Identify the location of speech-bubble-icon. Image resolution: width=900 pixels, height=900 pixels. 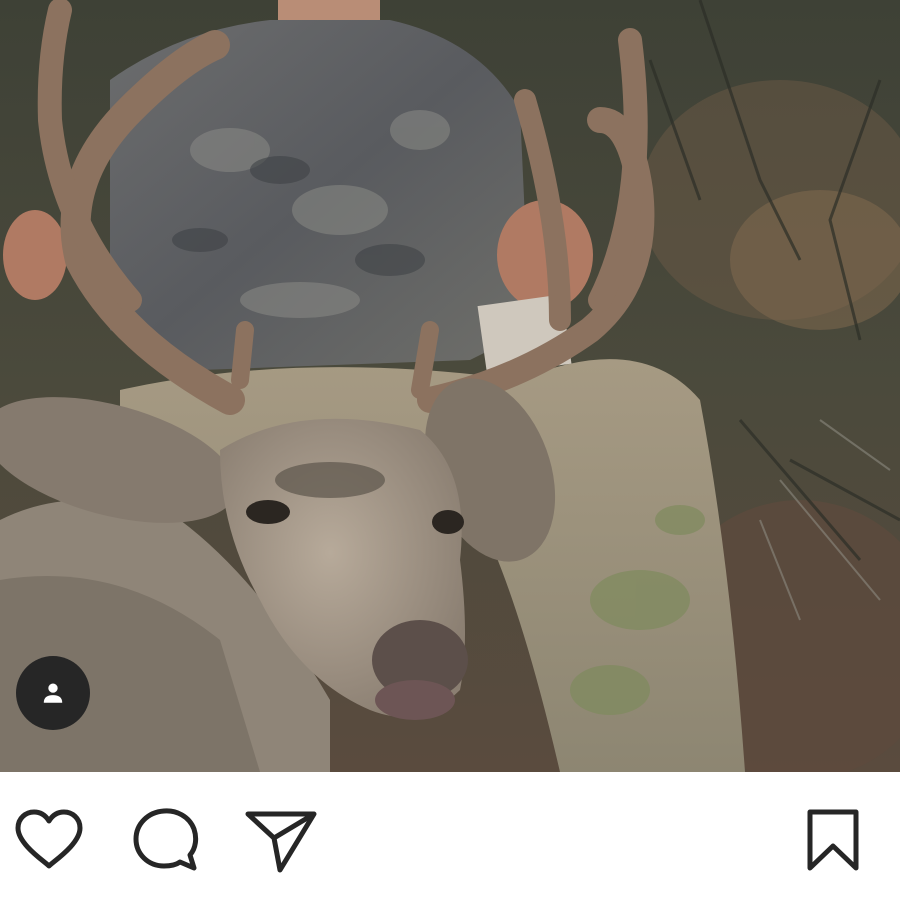
(166, 839).